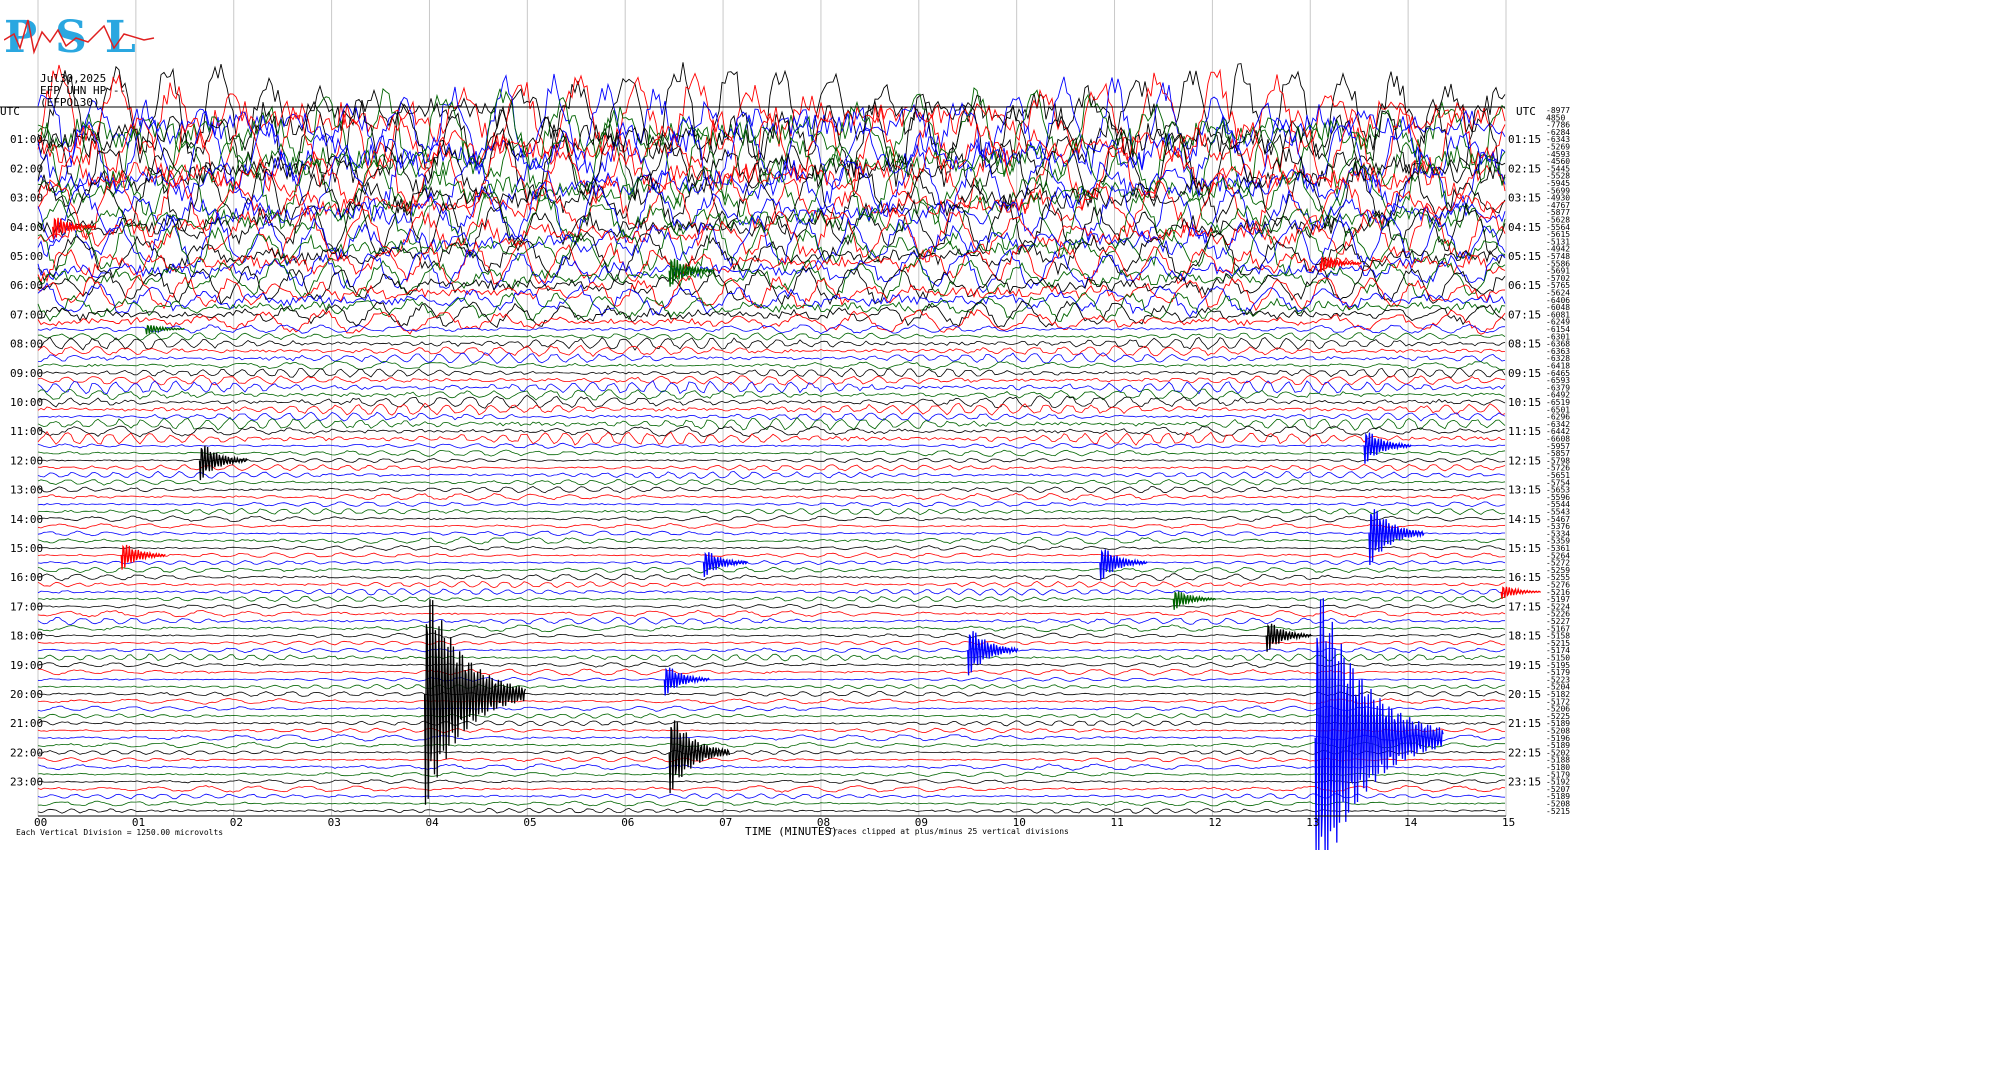 The width and height of the screenshot is (2010, 1080). What do you see at coordinates (26, 752) in the screenshot?
I see `hour-label-left-21: 22:00` at bounding box center [26, 752].